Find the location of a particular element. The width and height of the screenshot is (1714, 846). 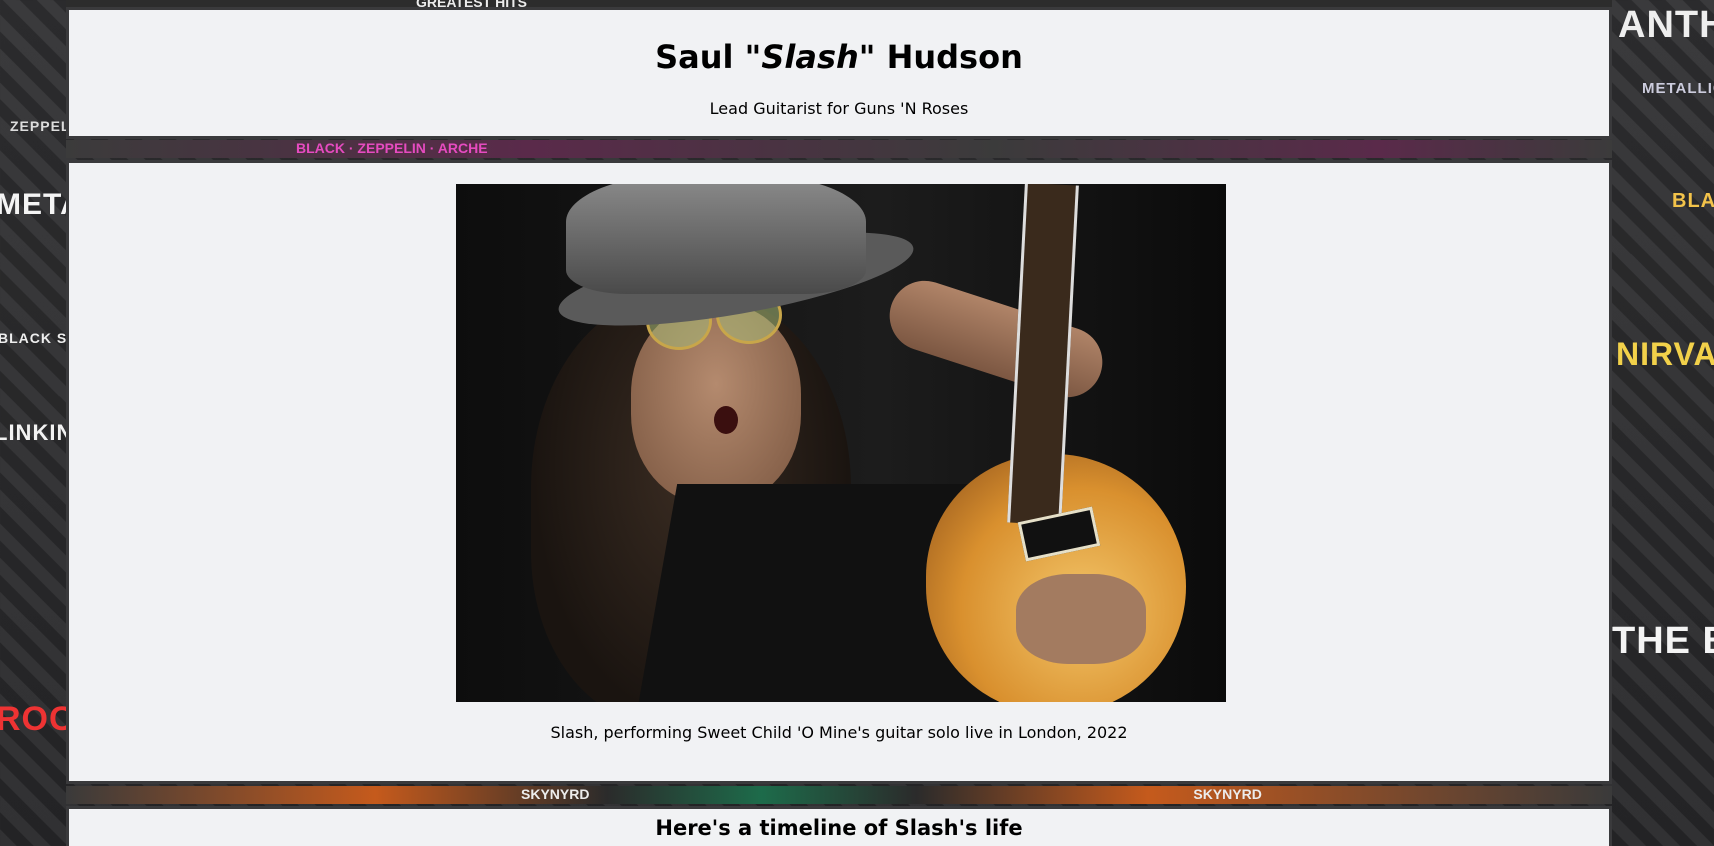

title-first-name: Saul is located at coordinates (694, 57).